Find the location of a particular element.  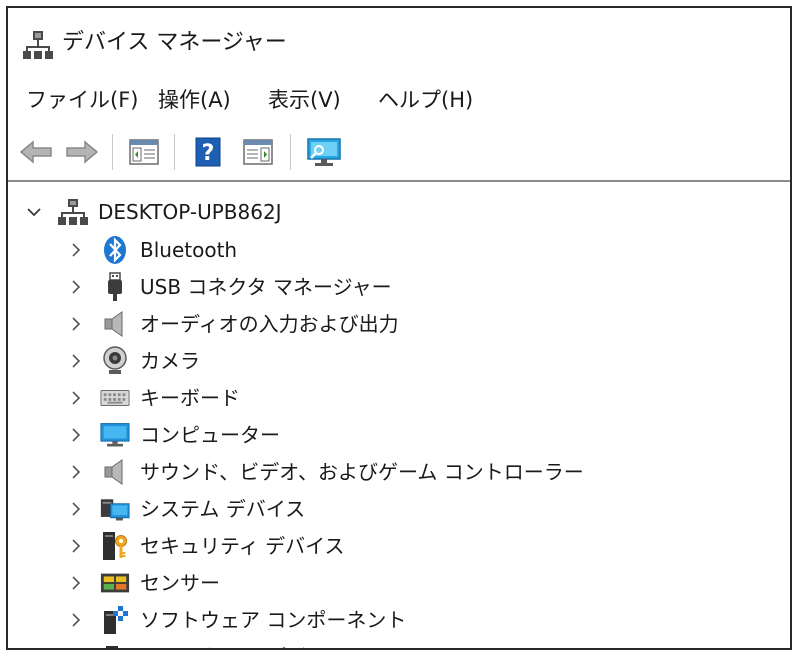

tree-item: キーボード is located at coordinates (153, 398).